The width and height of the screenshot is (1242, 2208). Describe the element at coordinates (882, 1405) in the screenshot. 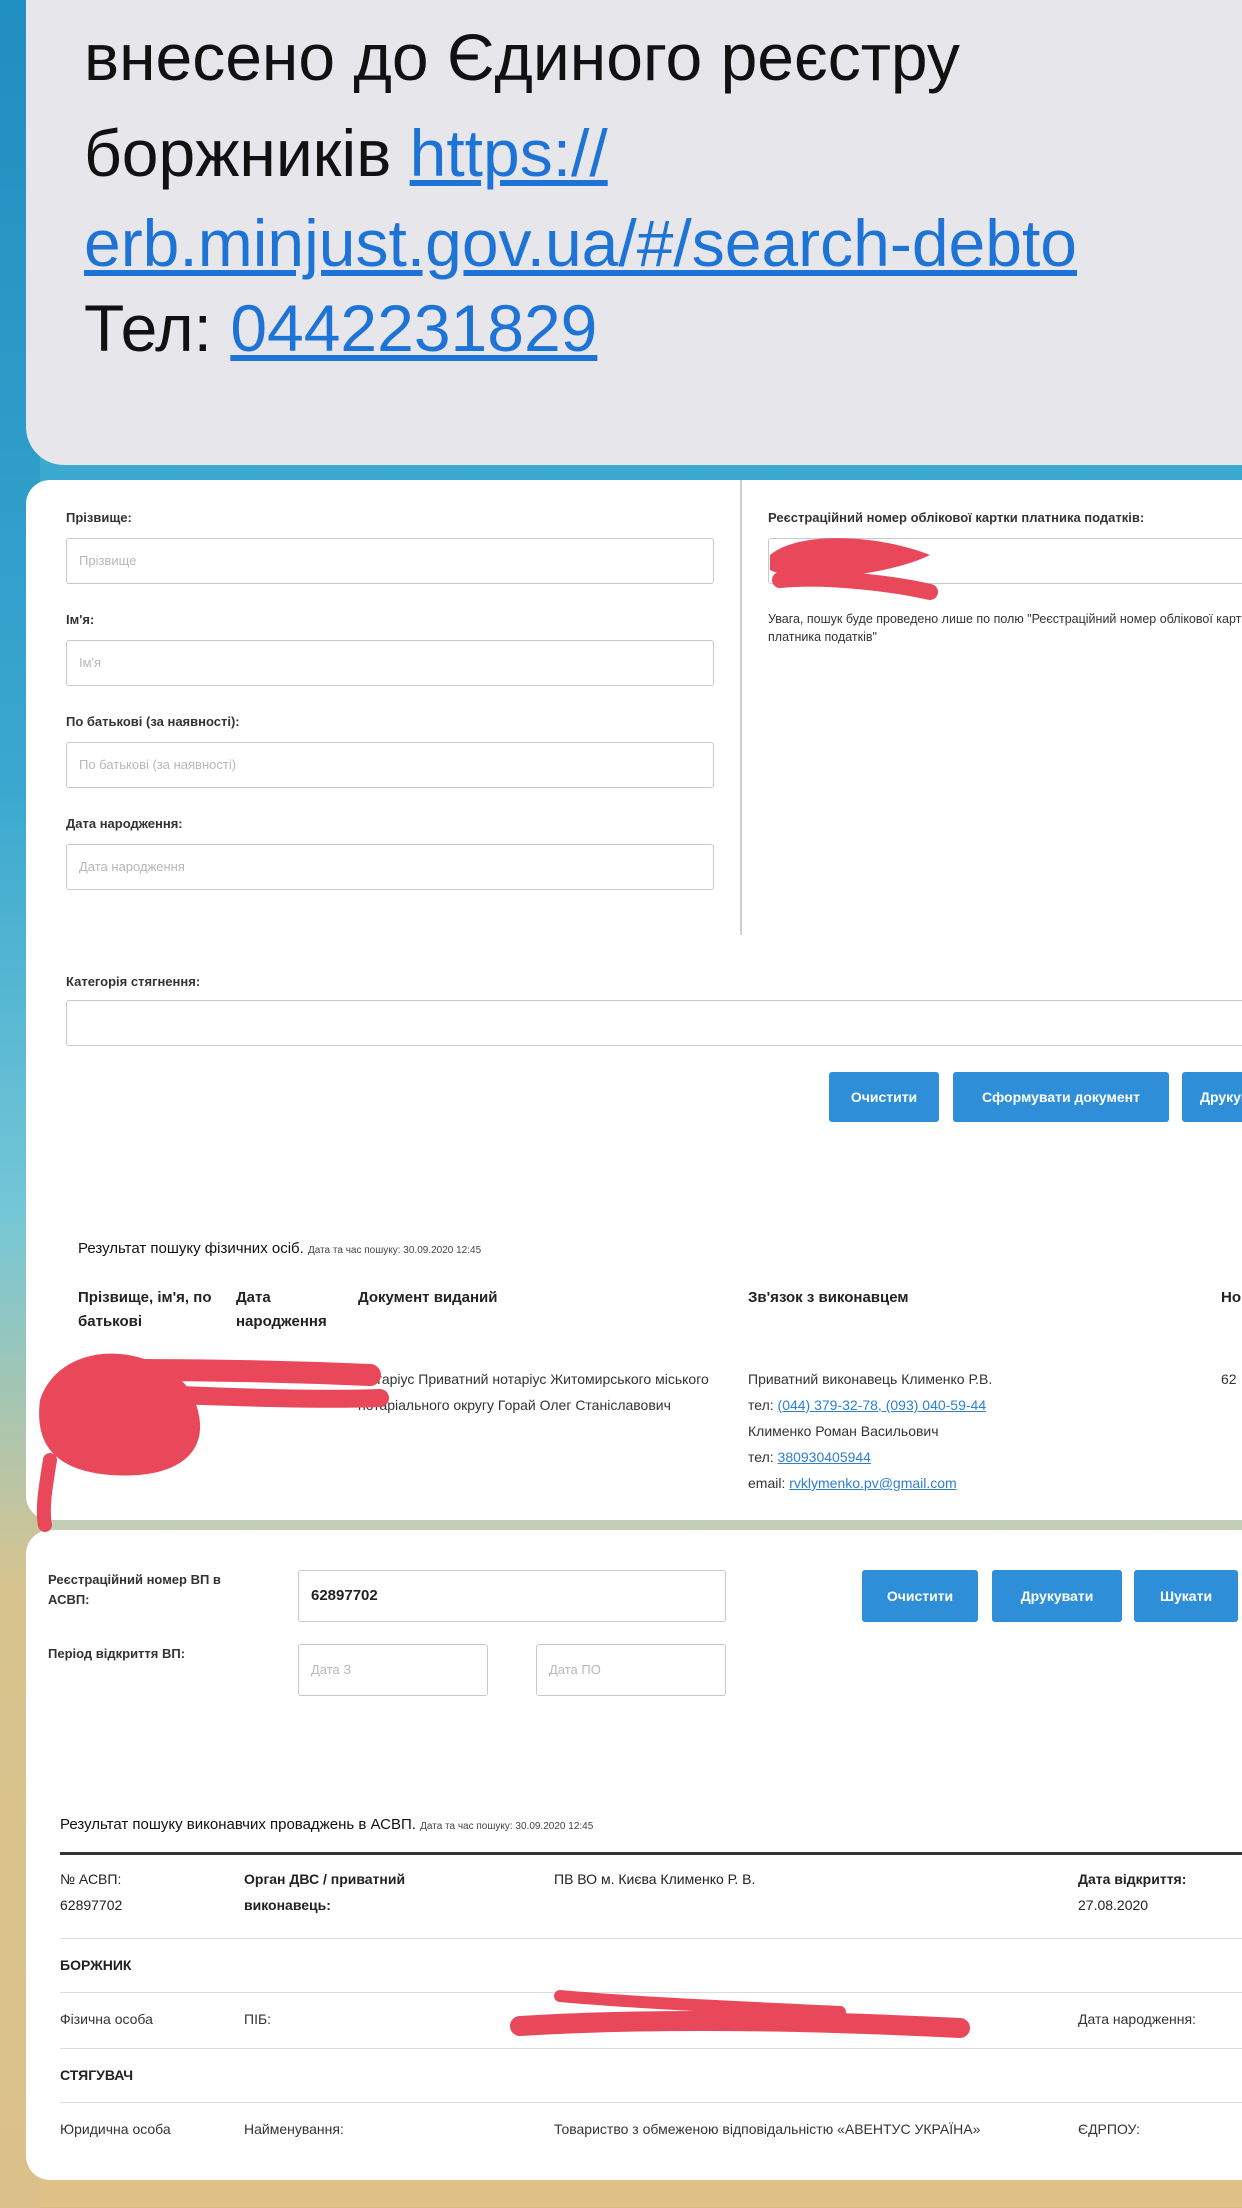

I see `contact-phone-1: (044) 379-32-78, (093) 040-59-44` at that location.